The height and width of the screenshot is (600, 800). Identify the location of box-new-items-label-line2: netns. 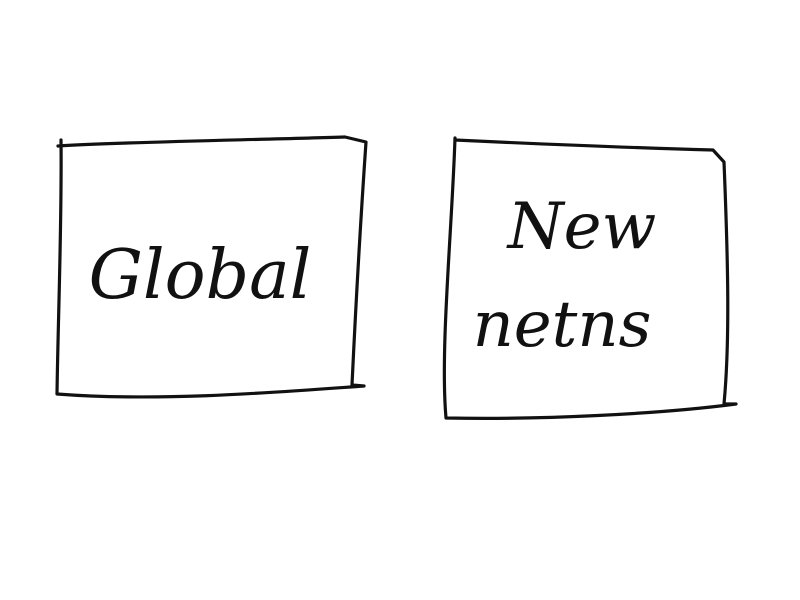
(562, 325).